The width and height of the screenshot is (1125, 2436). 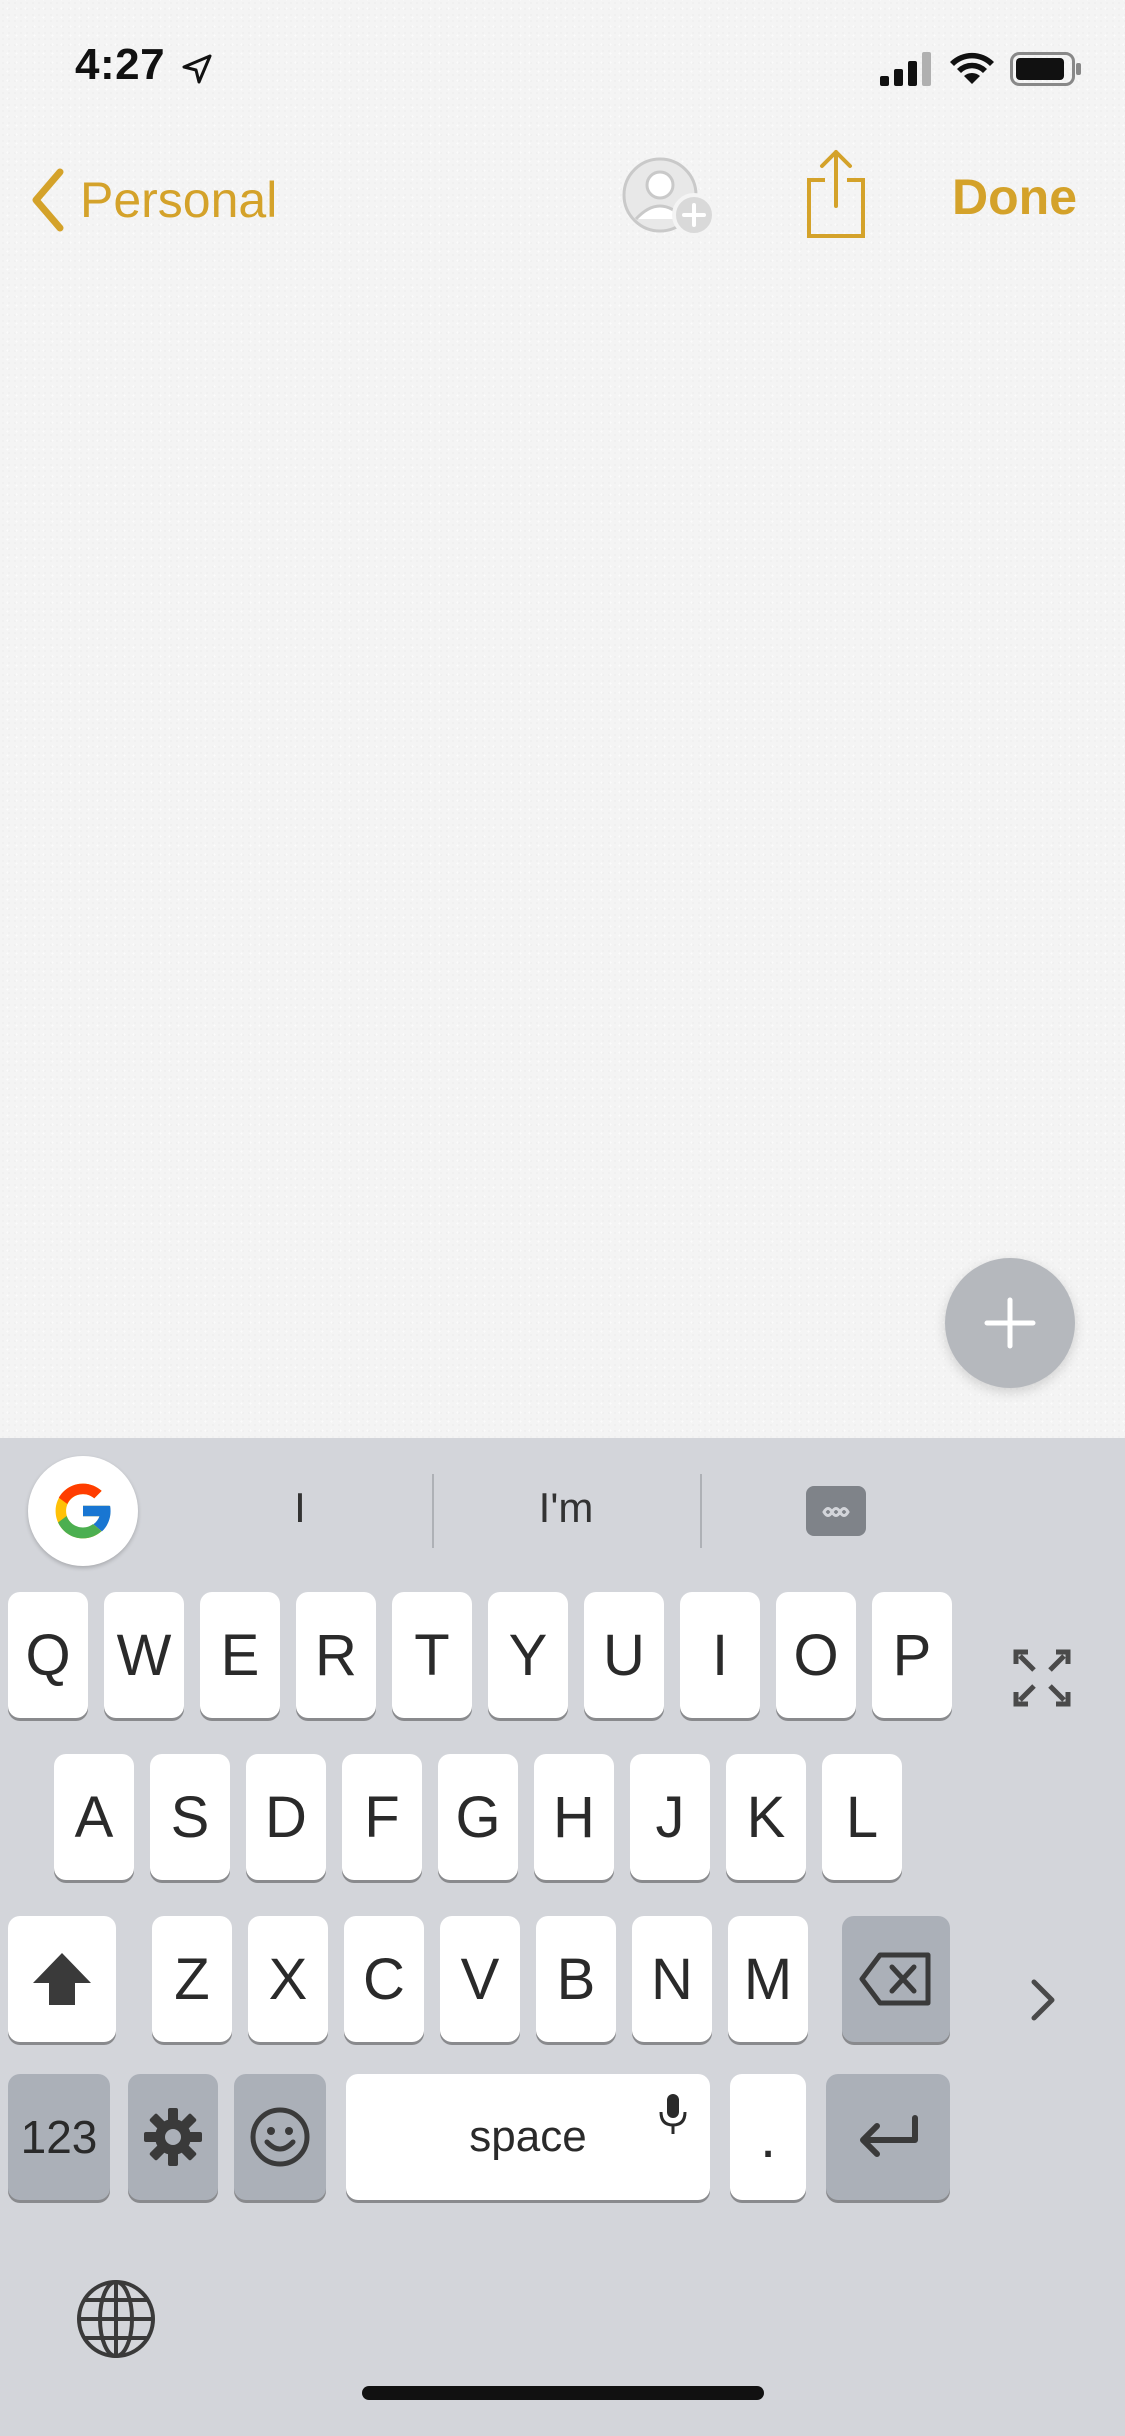 What do you see at coordinates (288, 1979) in the screenshot?
I see `key-x: X` at bounding box center [288, 1979].